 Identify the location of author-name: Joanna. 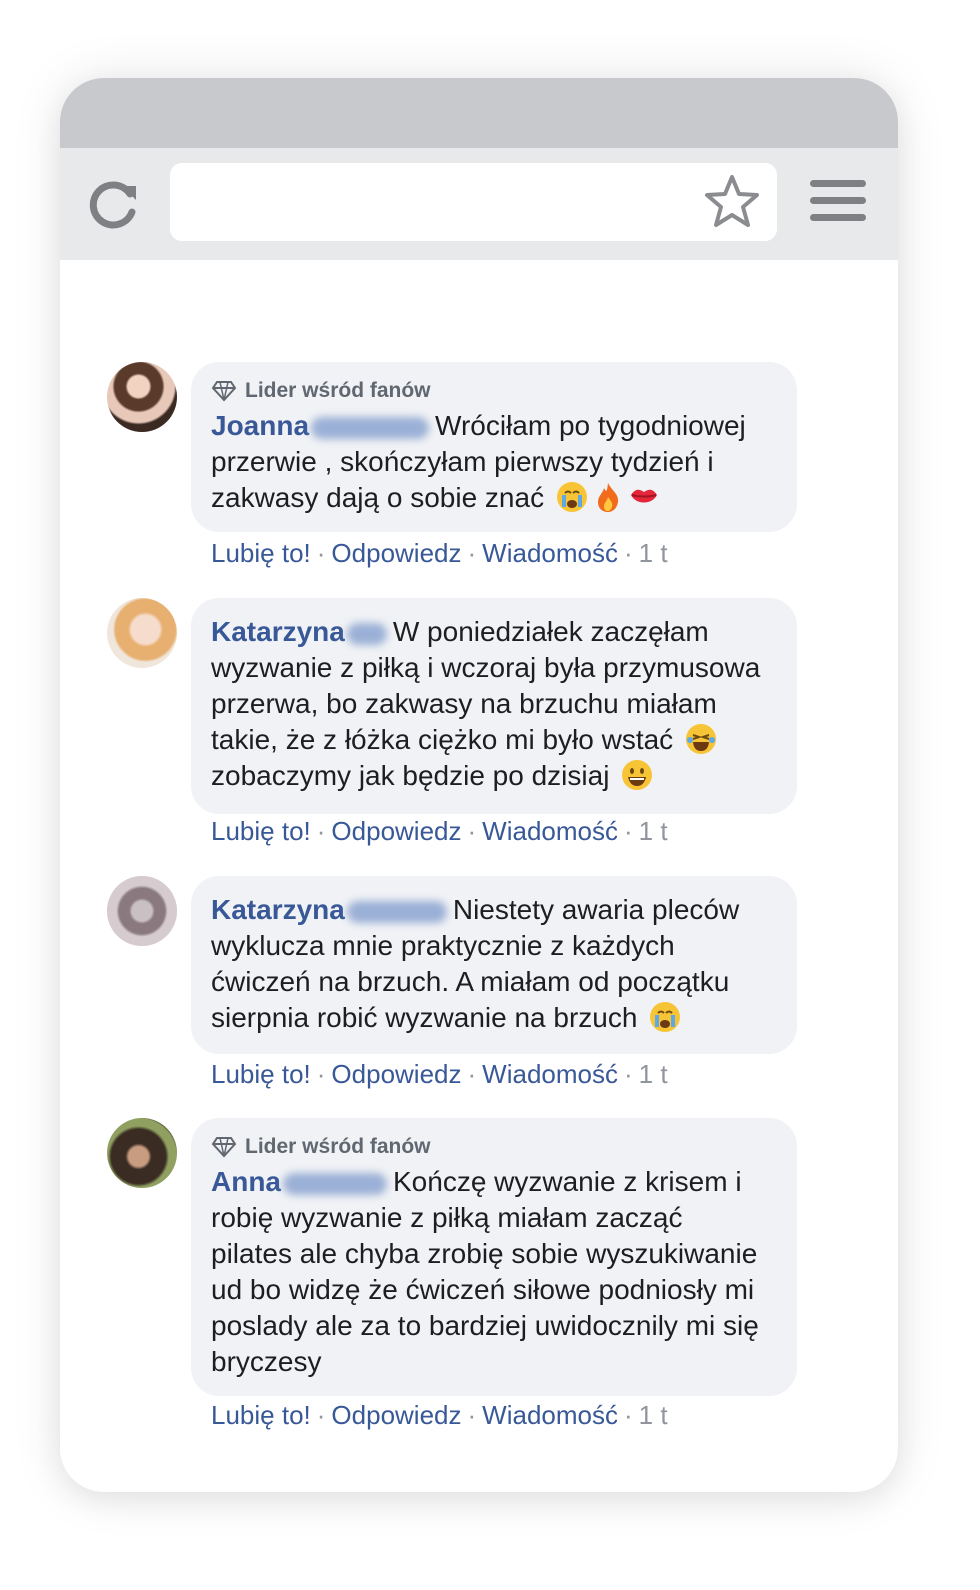
(260, 425).